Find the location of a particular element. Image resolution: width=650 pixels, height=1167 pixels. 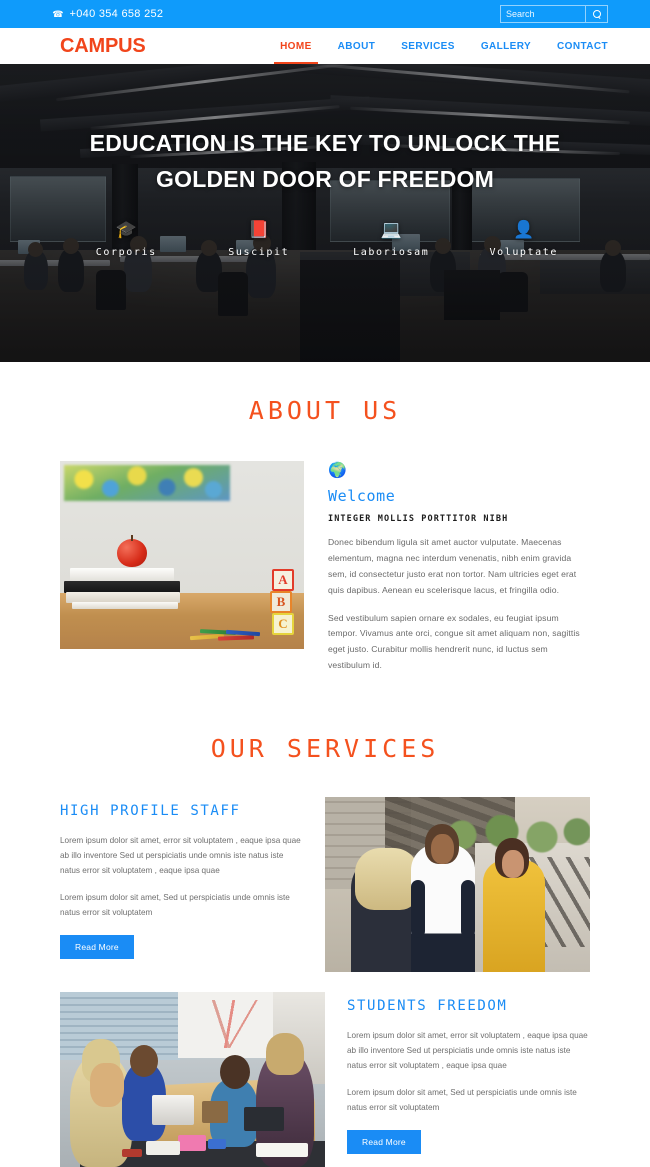

globe-icon: 🌍 is located at coordinates (337, 470).